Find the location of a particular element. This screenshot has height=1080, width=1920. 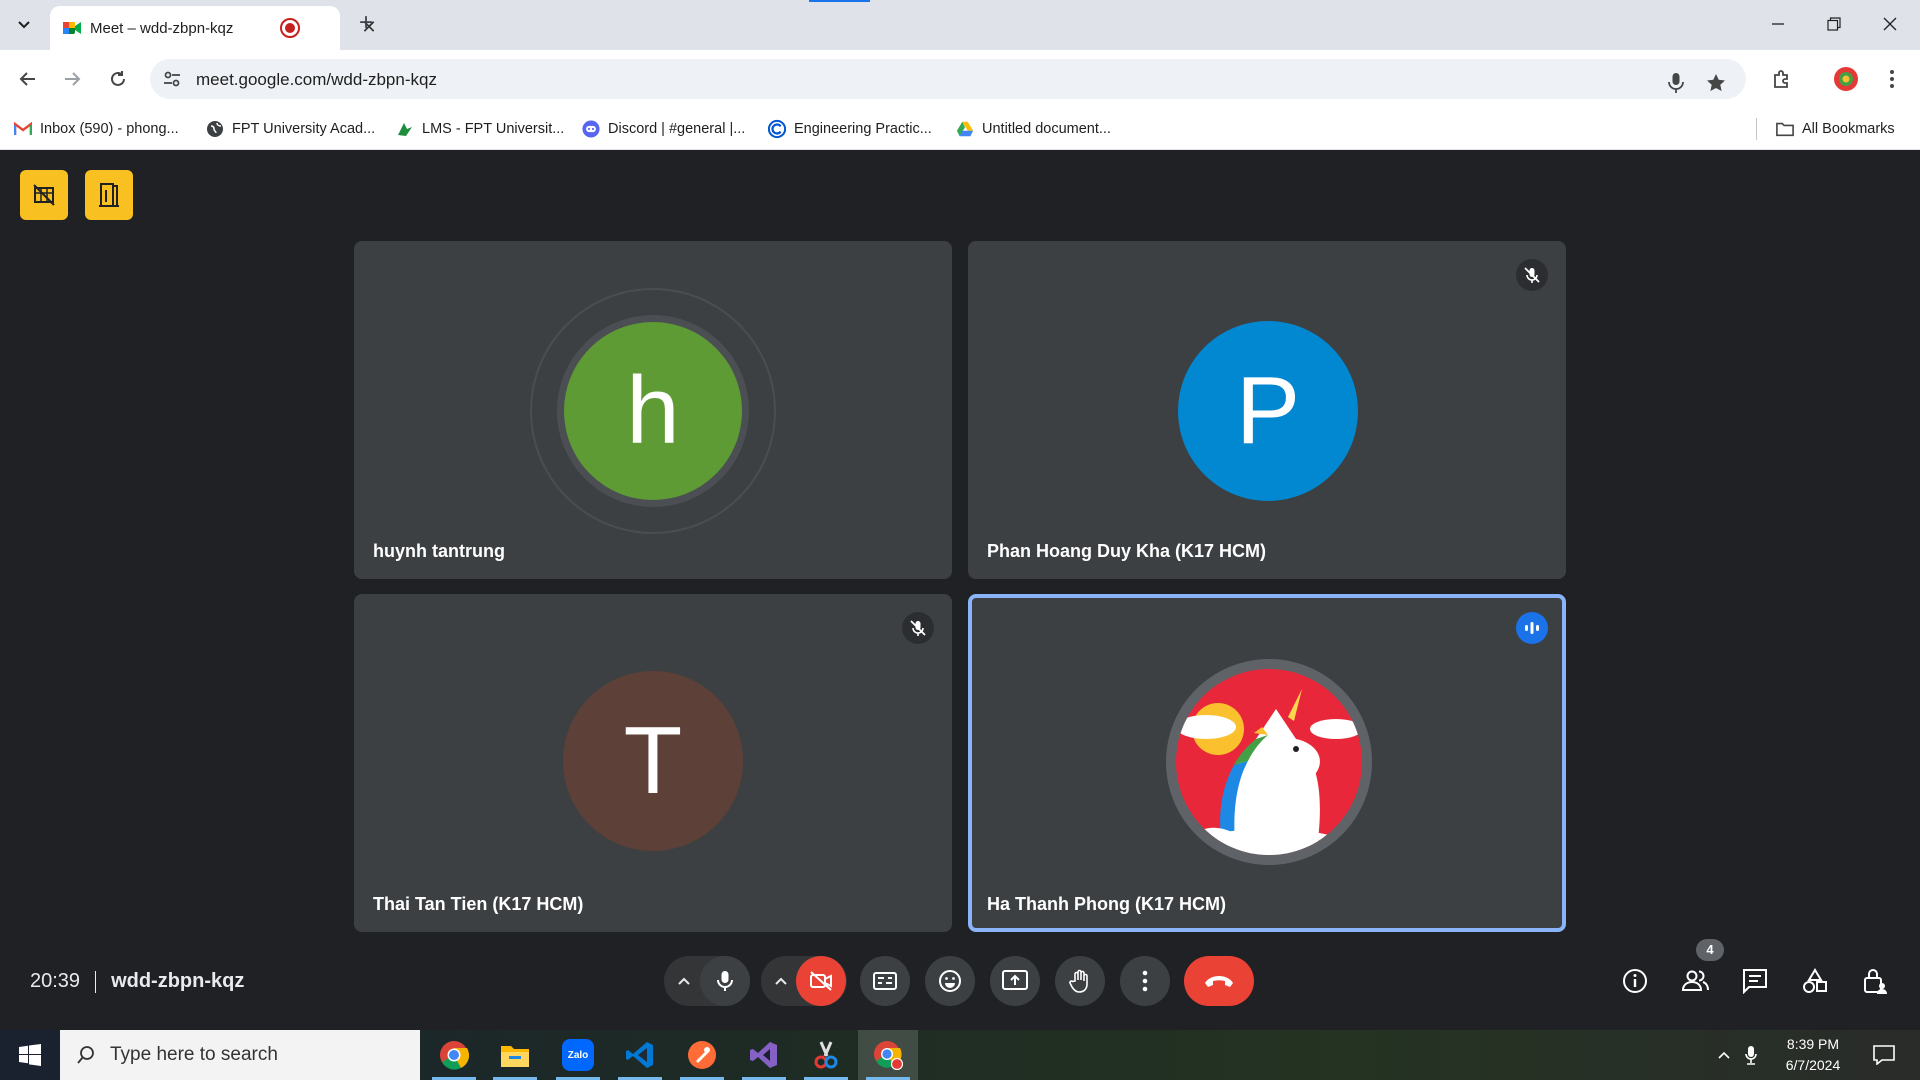

site-settings-icon is located at coordinates (172, 79).